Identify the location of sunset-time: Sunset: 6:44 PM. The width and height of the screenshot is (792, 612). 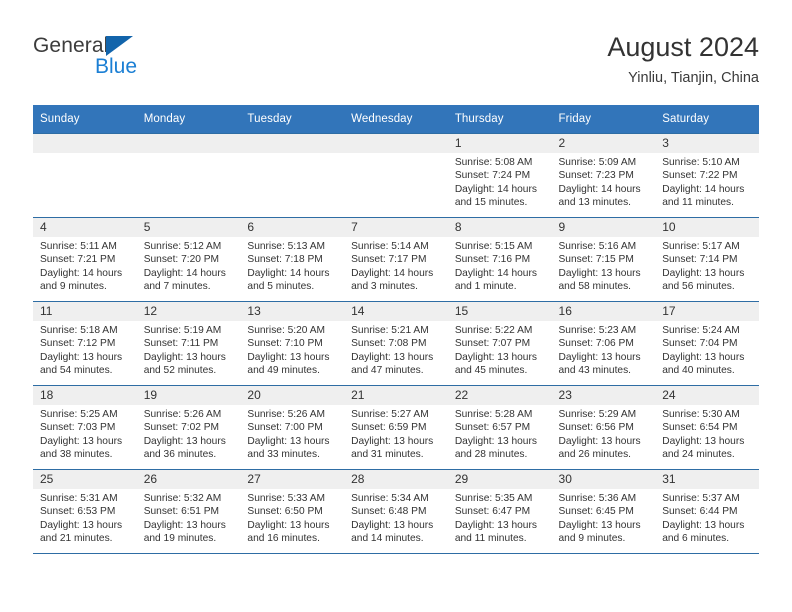
(700, 512).